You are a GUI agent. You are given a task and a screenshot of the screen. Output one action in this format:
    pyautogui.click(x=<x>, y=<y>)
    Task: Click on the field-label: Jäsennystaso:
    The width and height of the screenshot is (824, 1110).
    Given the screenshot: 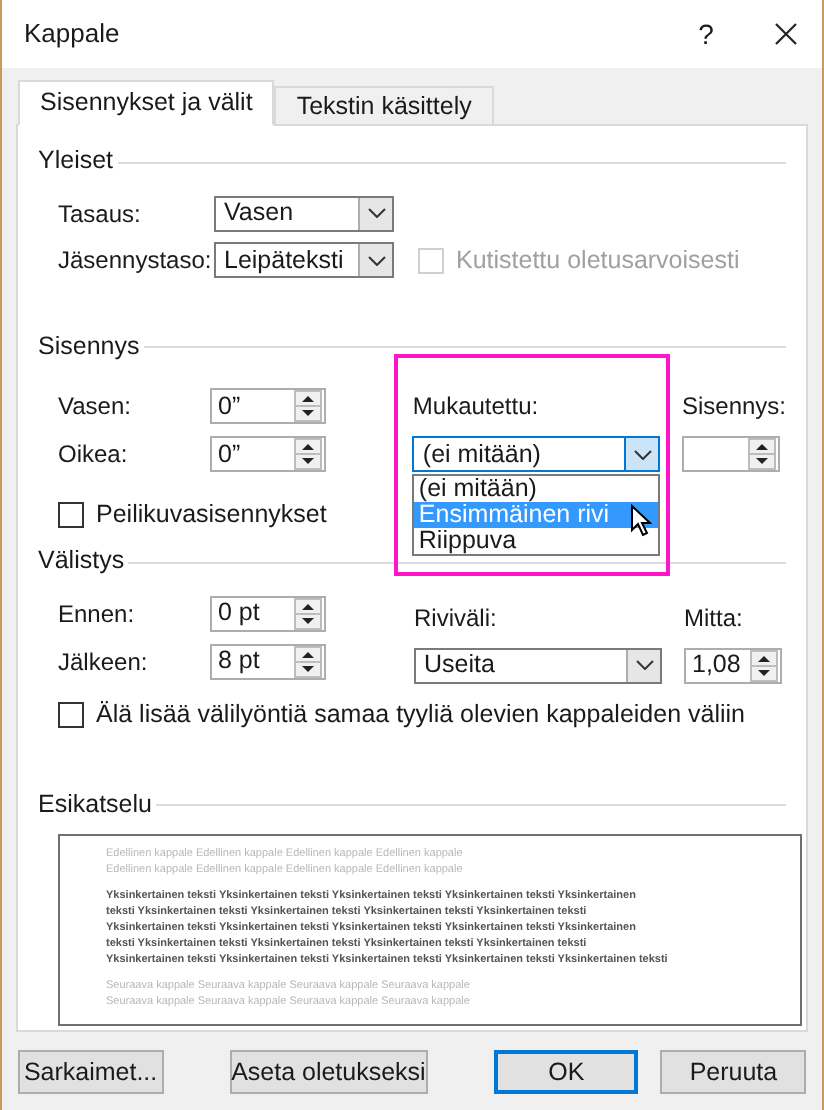 What is the action you would take?
    pyautogui.click(x=136, y=261)
    